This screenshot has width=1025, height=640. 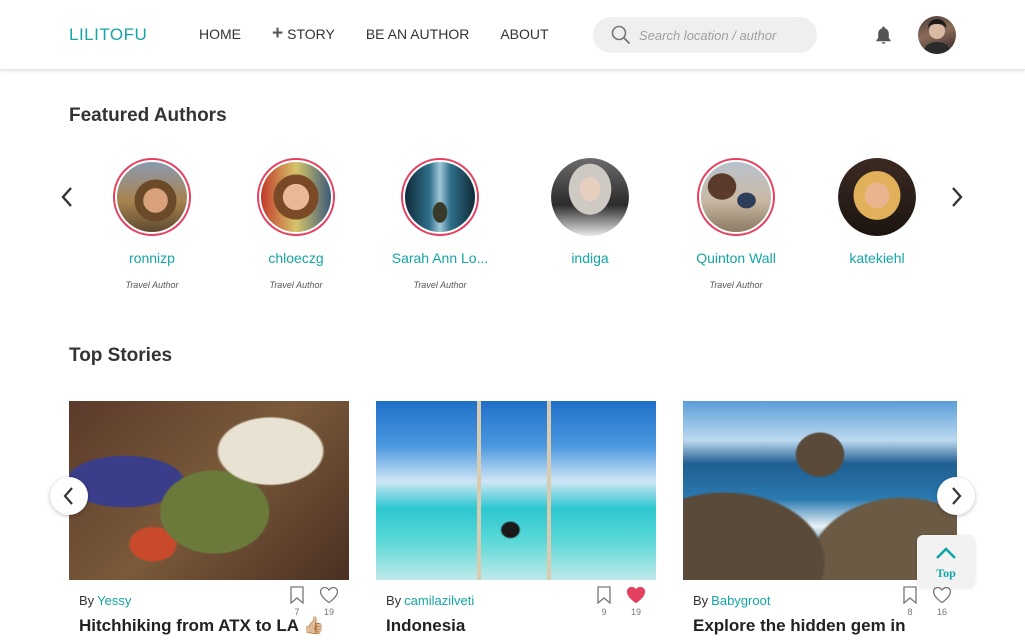 I want to click on nav-home: HOME, so click(x=220, y=34).